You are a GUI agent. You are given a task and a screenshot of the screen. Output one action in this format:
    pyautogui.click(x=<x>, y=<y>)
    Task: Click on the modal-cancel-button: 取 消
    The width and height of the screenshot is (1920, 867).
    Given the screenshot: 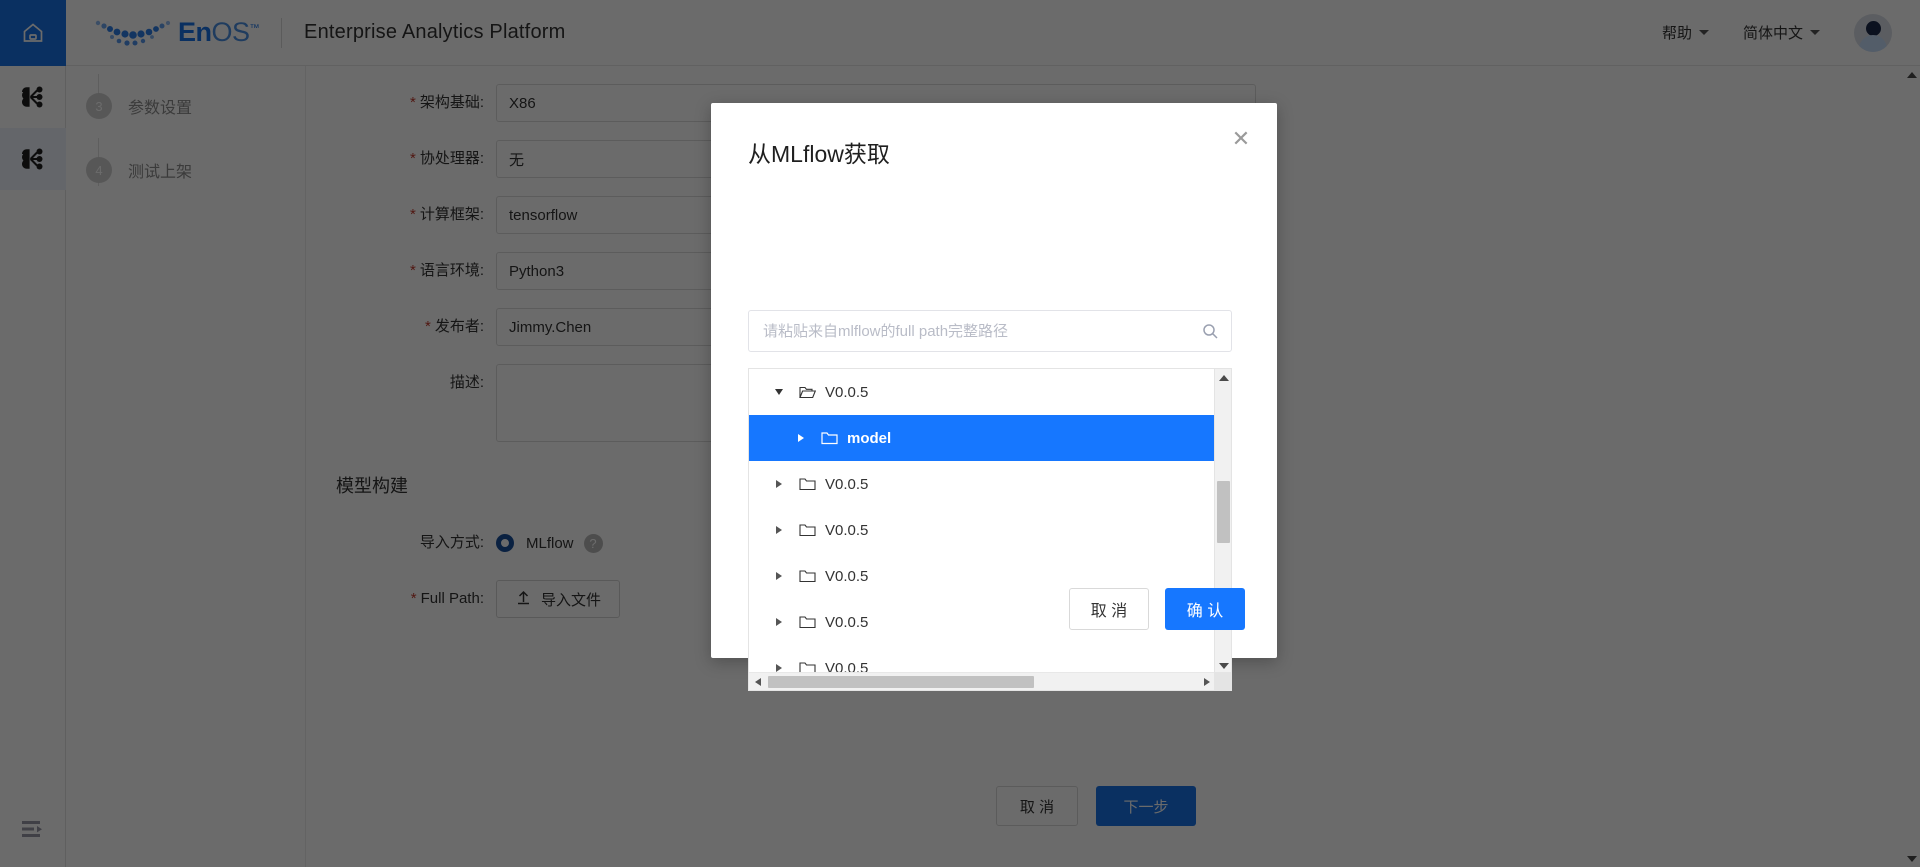 What is the action you would take?
    pyautogui.click(x=1109, y=609)
    